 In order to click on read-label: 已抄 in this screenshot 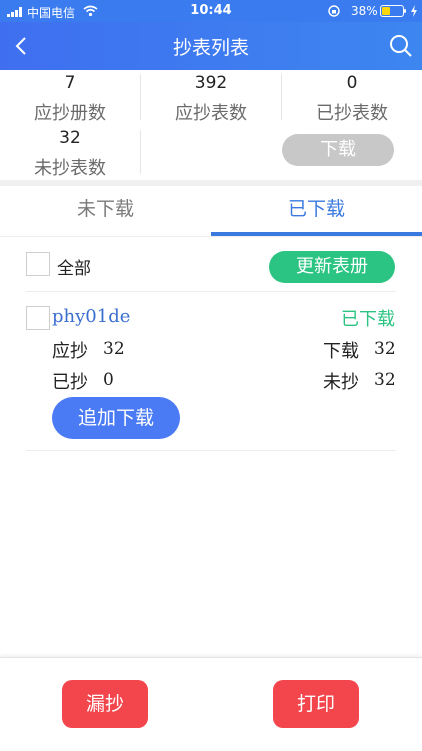, I will do `click(70, 382)`.